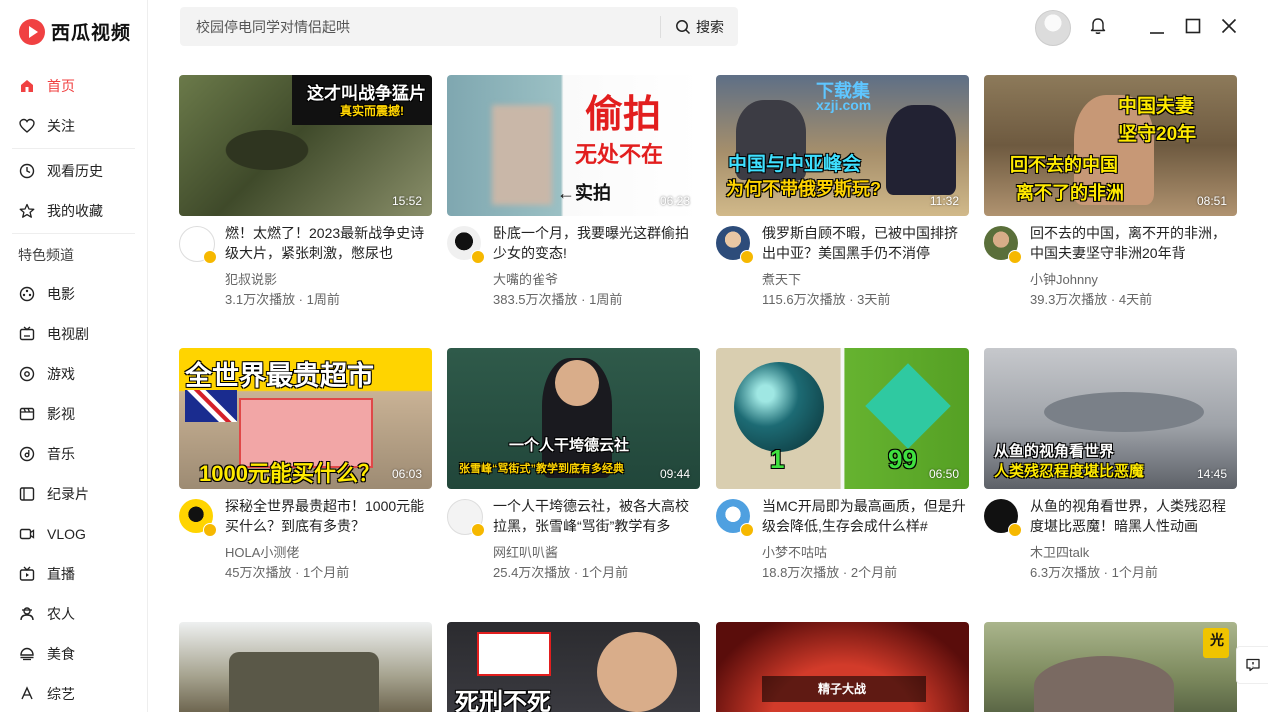 This screenshot has width=1268, height=714. Describe the element at coordinates (584, 193) in the screenshot. I see `thumbnail-caption: ←实拍` at that location.